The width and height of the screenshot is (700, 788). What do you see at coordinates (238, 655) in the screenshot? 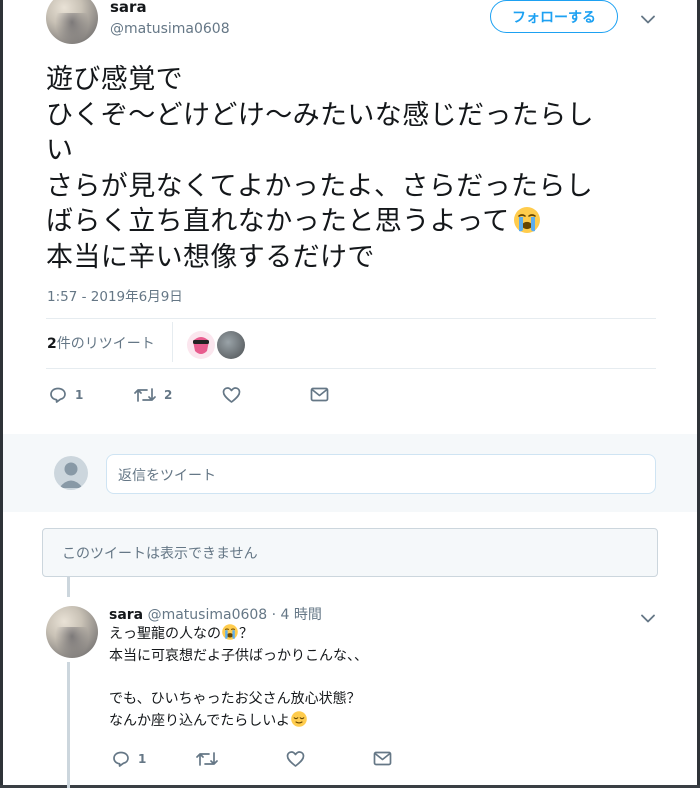
I see `reply-line: 本当に可哀想だよ子供ばっかりこんな、、` at bounding box center [238, 655].